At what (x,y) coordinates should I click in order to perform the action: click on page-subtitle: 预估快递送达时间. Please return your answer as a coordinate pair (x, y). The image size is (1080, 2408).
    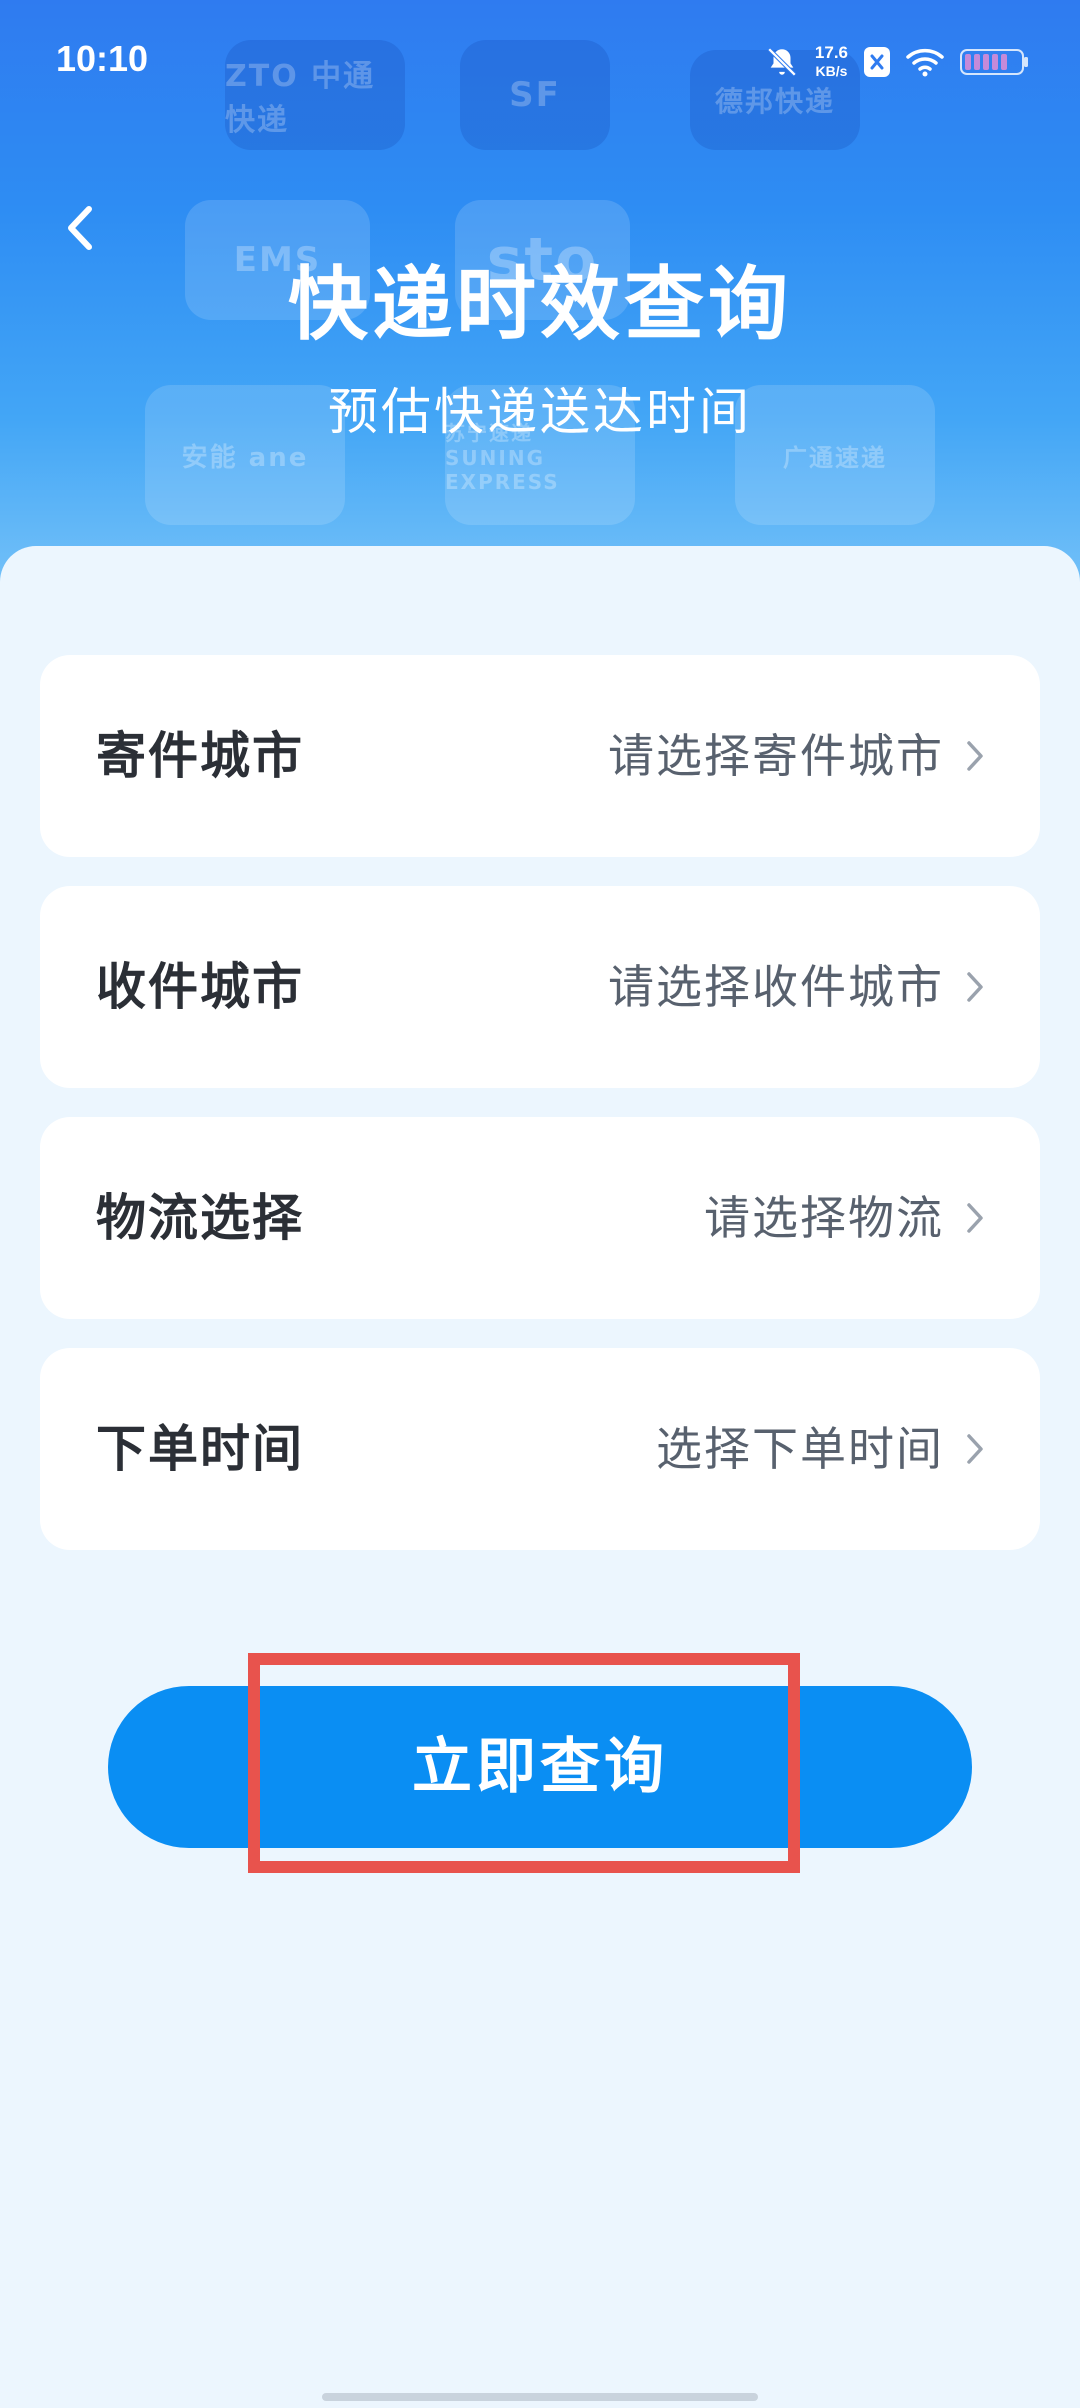
    Looking at the image, I should click on (540, 412).